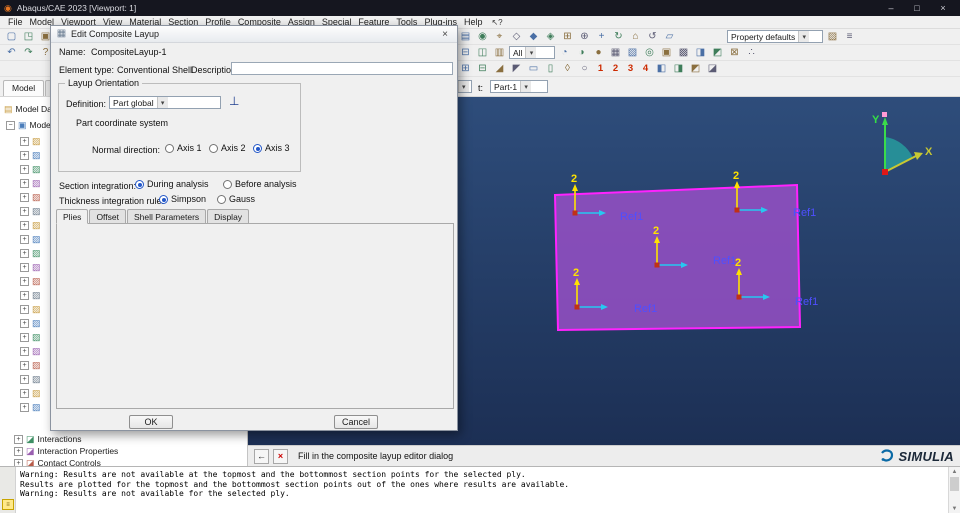 This screenshot has width=960, height=513. What do you see at coordinates (567, 68) in the screenshot?
I see `cut-offset-icon: ◊` at bounding box center [567, 68].